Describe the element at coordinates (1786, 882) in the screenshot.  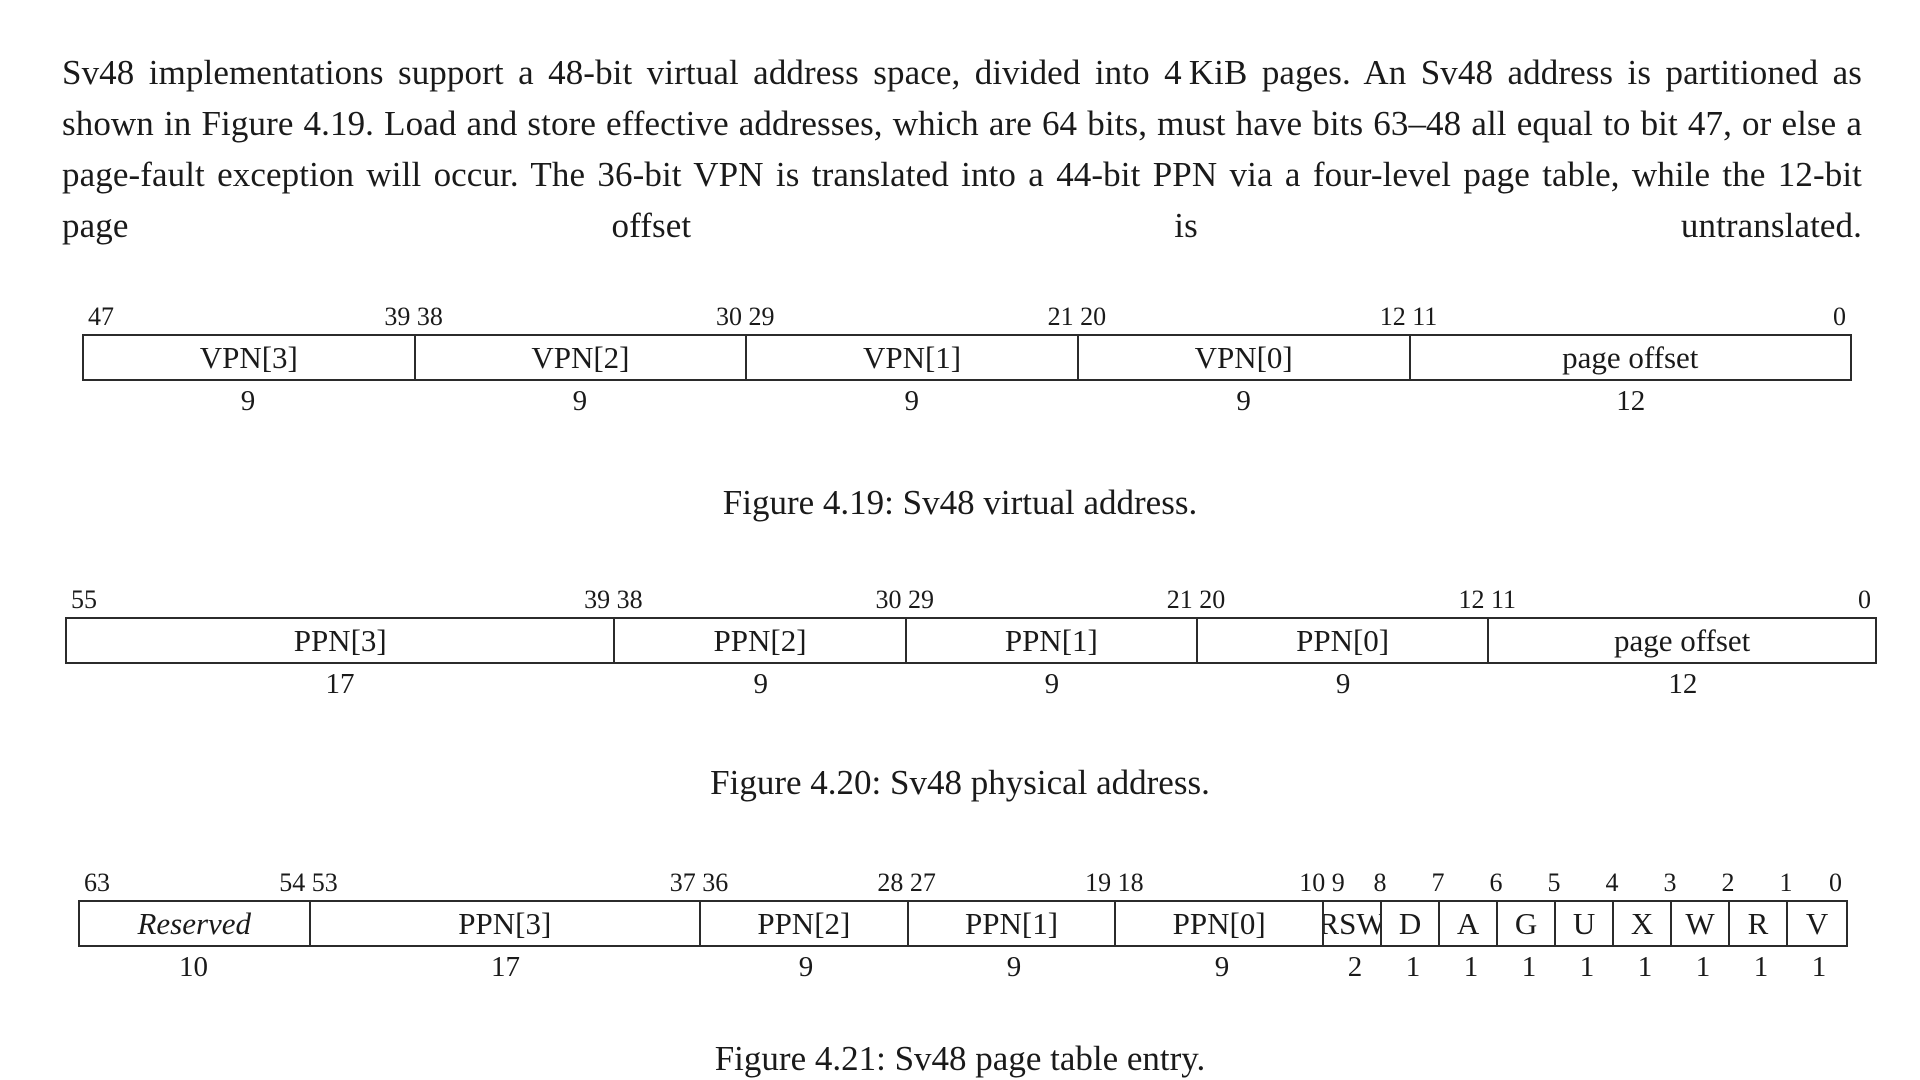
I see `bit-label: 1` at that location.